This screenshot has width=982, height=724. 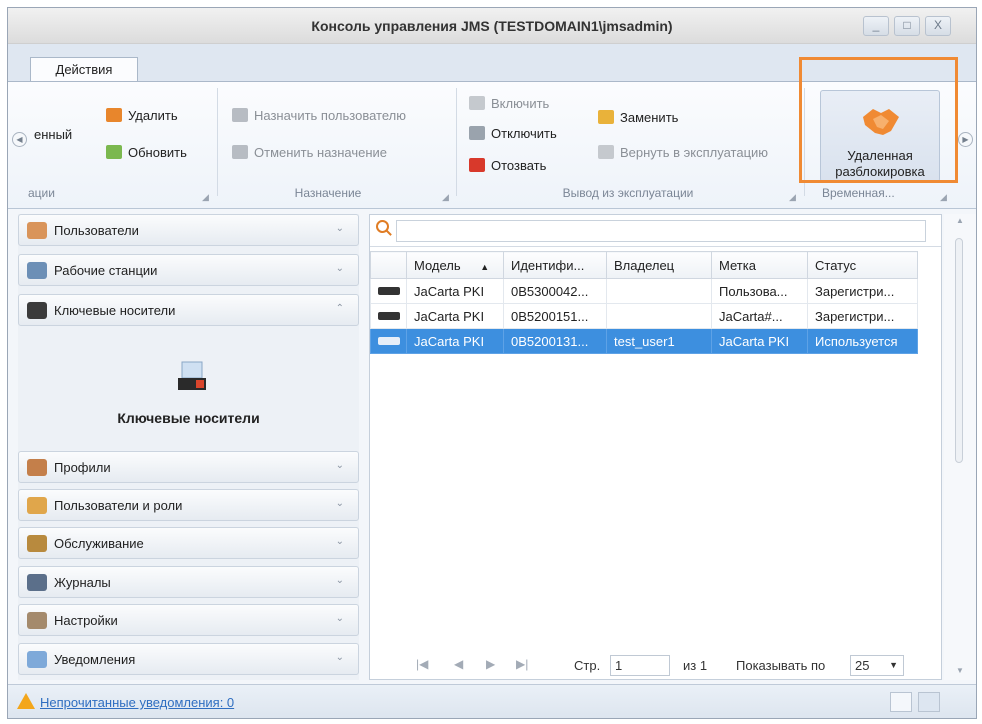 I want to click on users-icon, so click(x=37, y=230).